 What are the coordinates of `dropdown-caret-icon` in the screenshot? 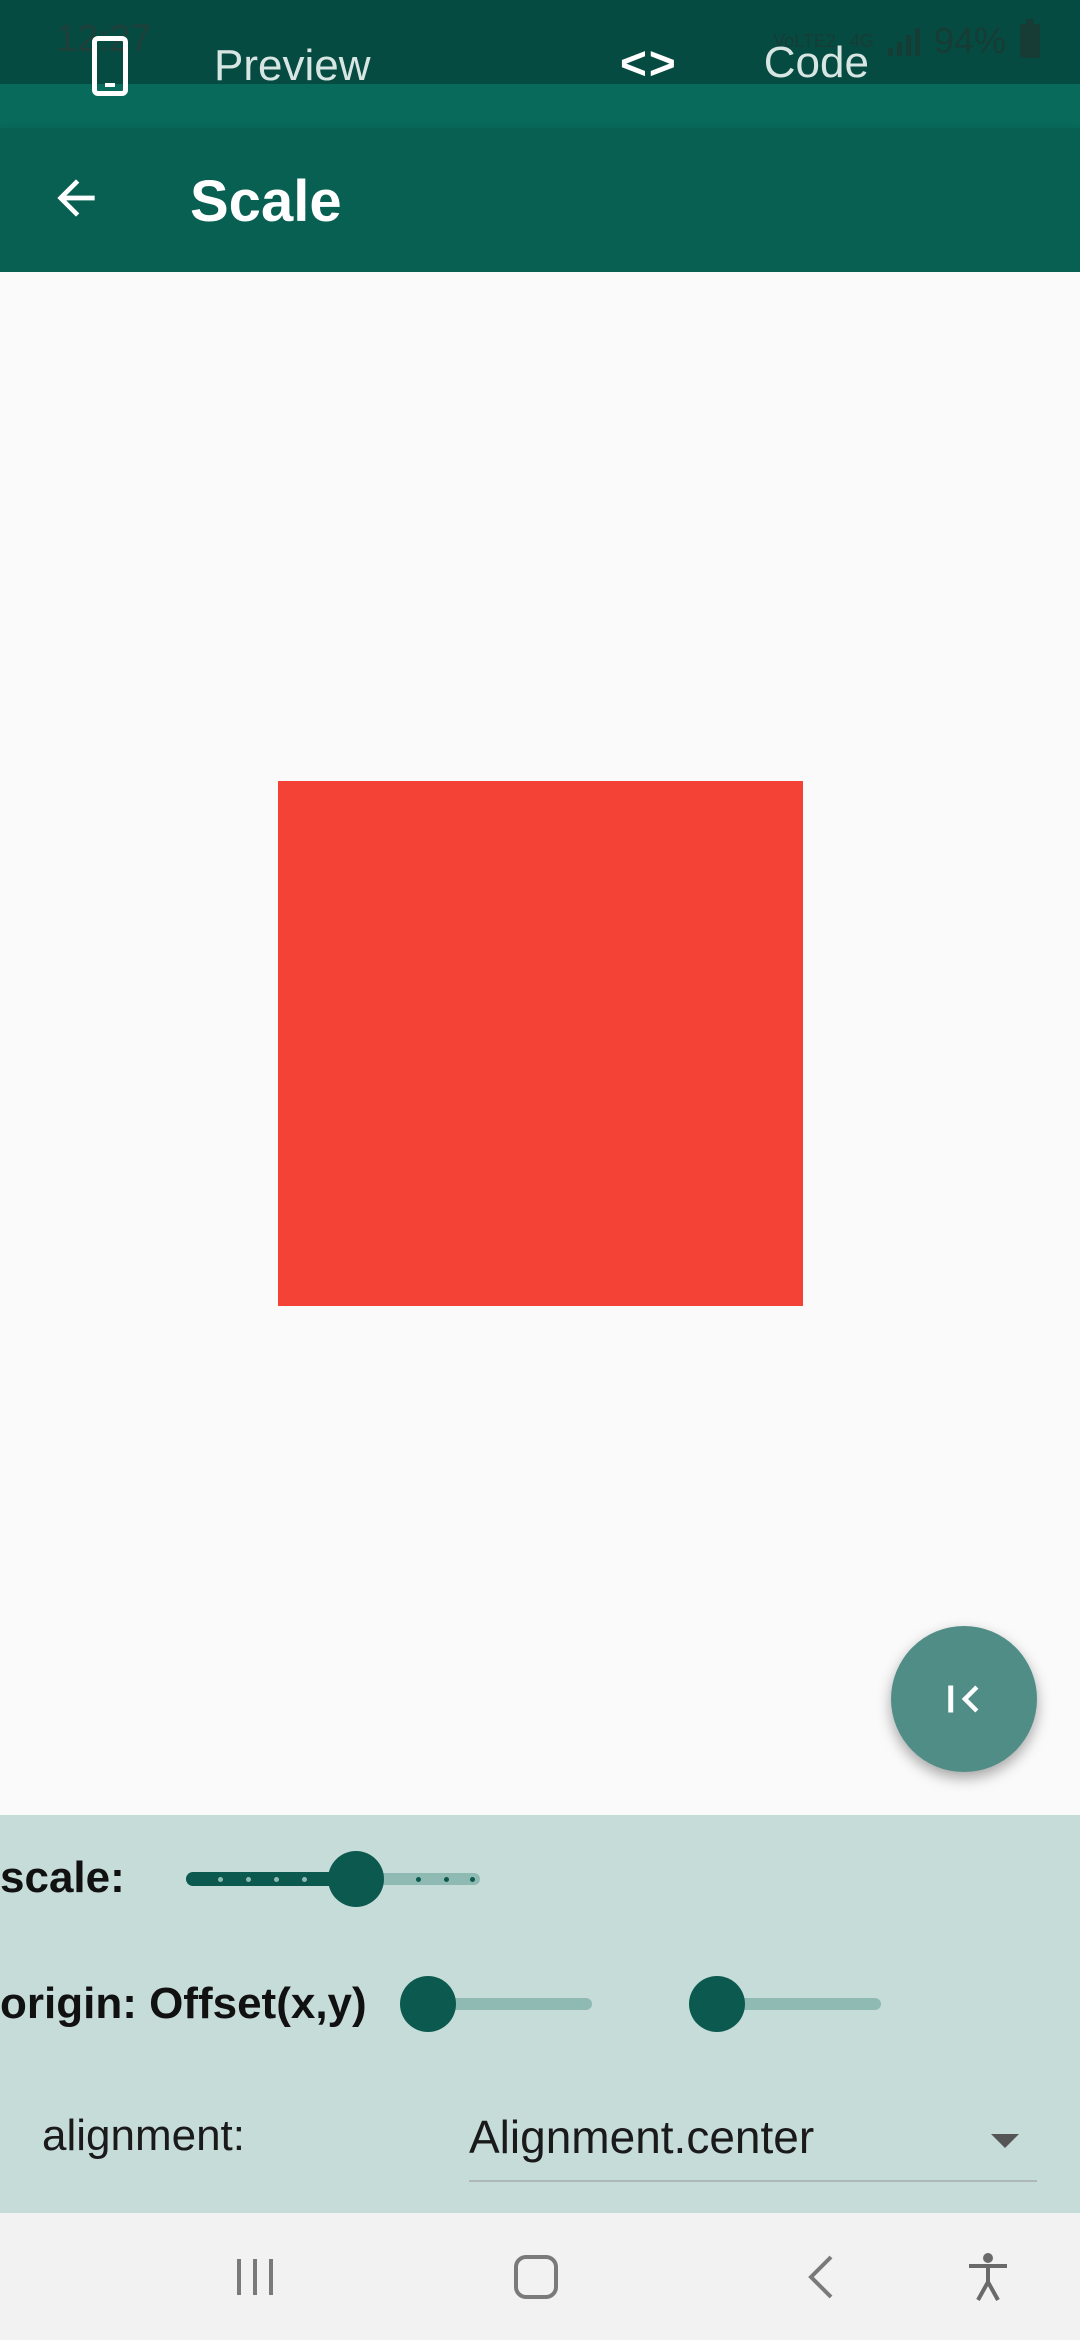 It's located at (1005, 2141).